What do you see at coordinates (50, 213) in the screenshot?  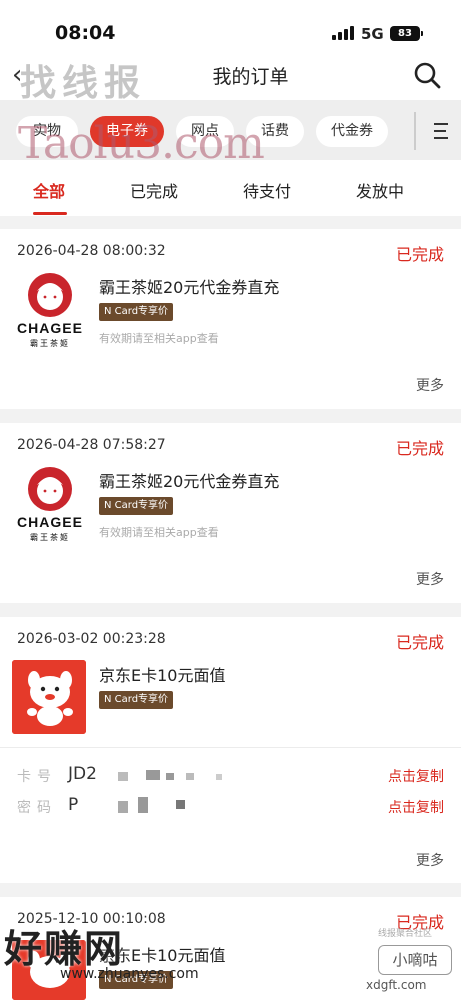 I see `tab-underline` at bounding box center [50, 213].